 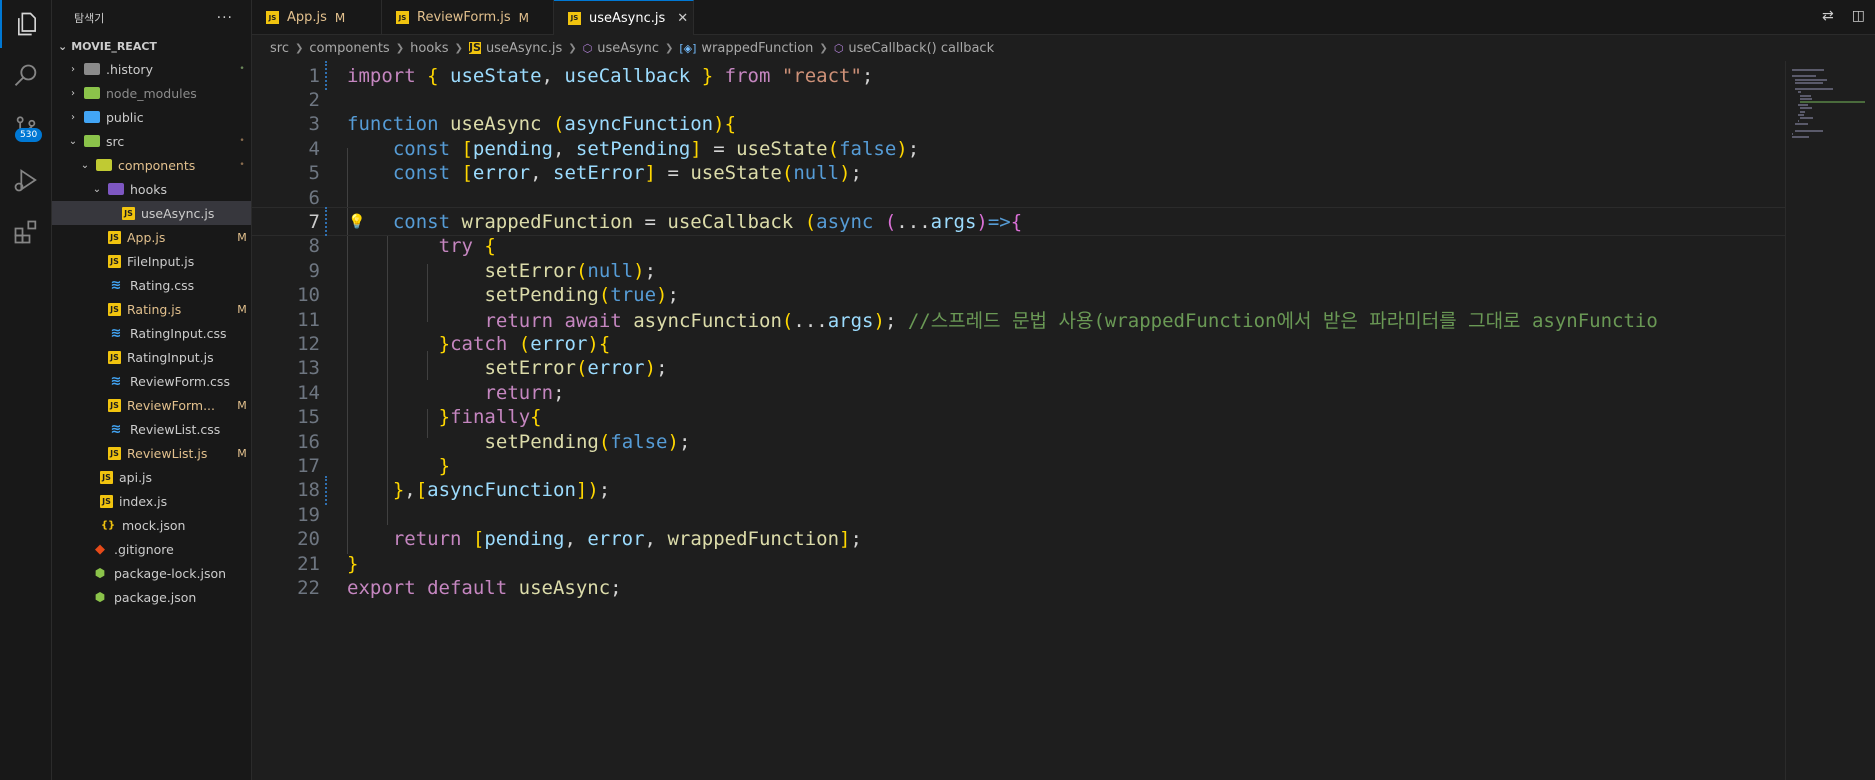 What do you see at coordinates (542, 124) in the screenshot?
I see `code-text: function useAsync (asyncFunction){` at bounding box center [542, 124].